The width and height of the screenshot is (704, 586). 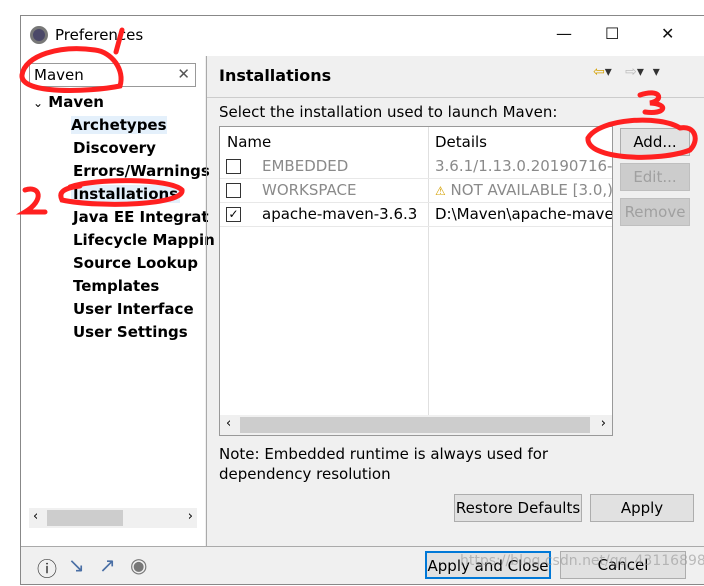 I want to click on restore-defaults-button: Restore Defaults, so click(x=518, y=508).